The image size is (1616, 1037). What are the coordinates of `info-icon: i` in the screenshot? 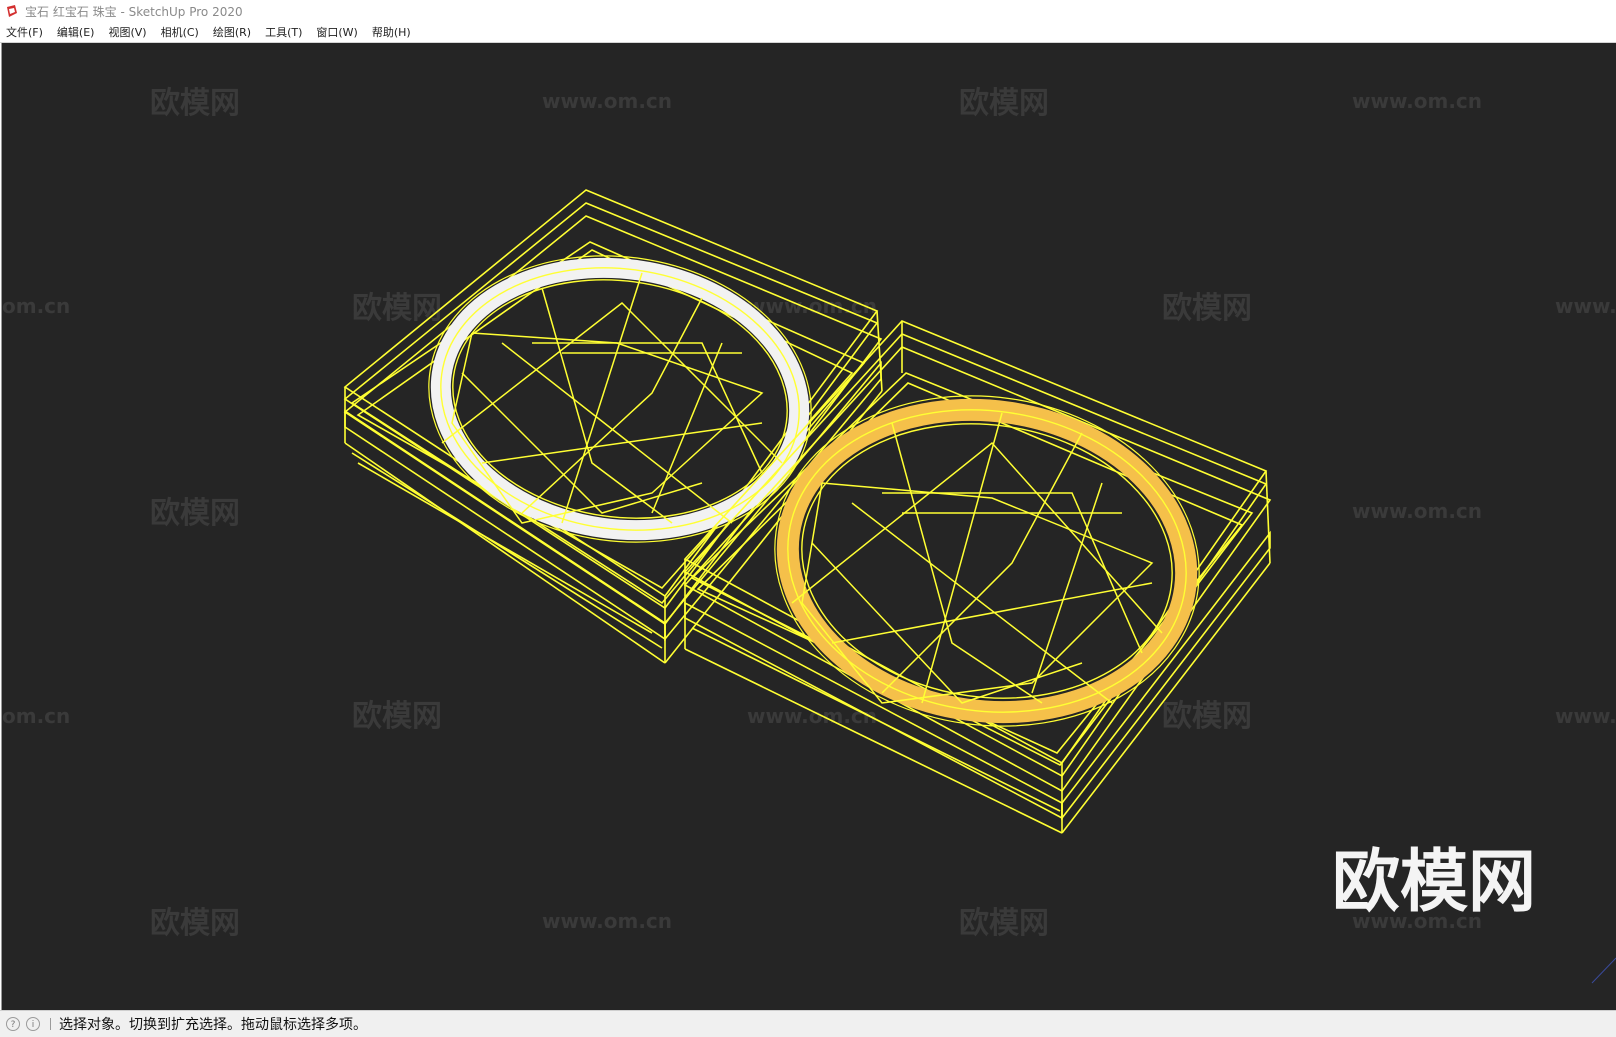 It's located at (33, 1024).